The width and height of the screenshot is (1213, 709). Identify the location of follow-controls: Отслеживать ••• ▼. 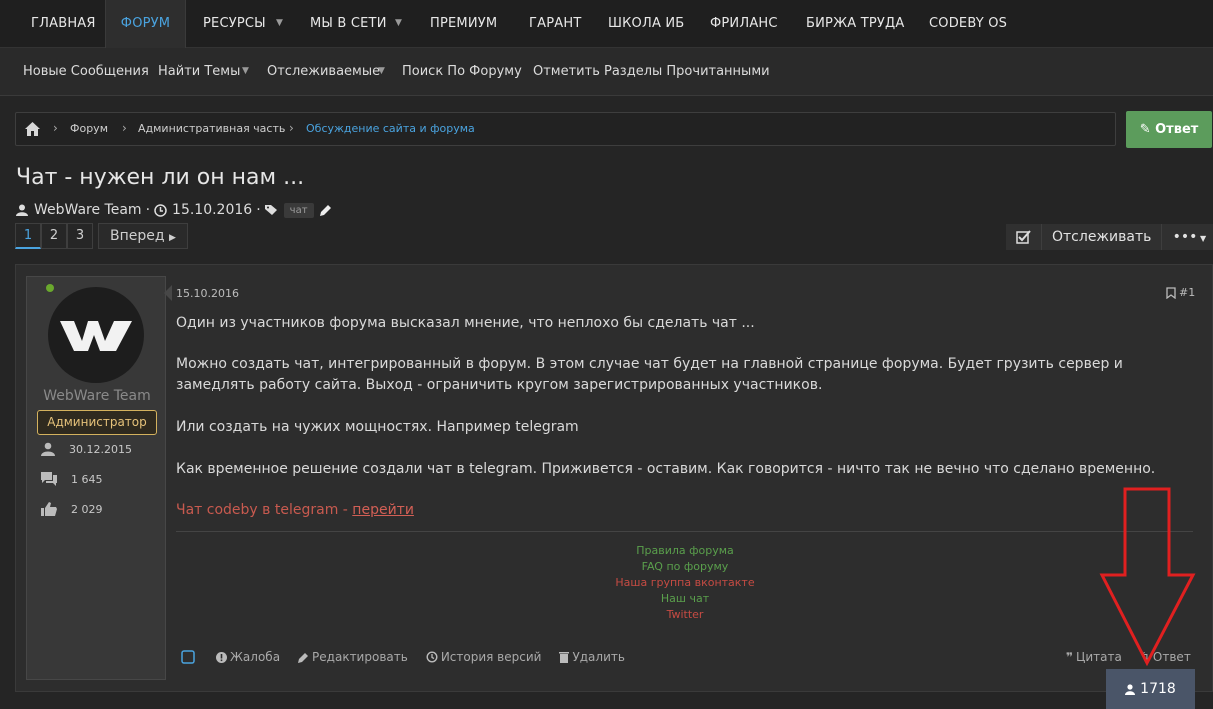
(1109, 237).